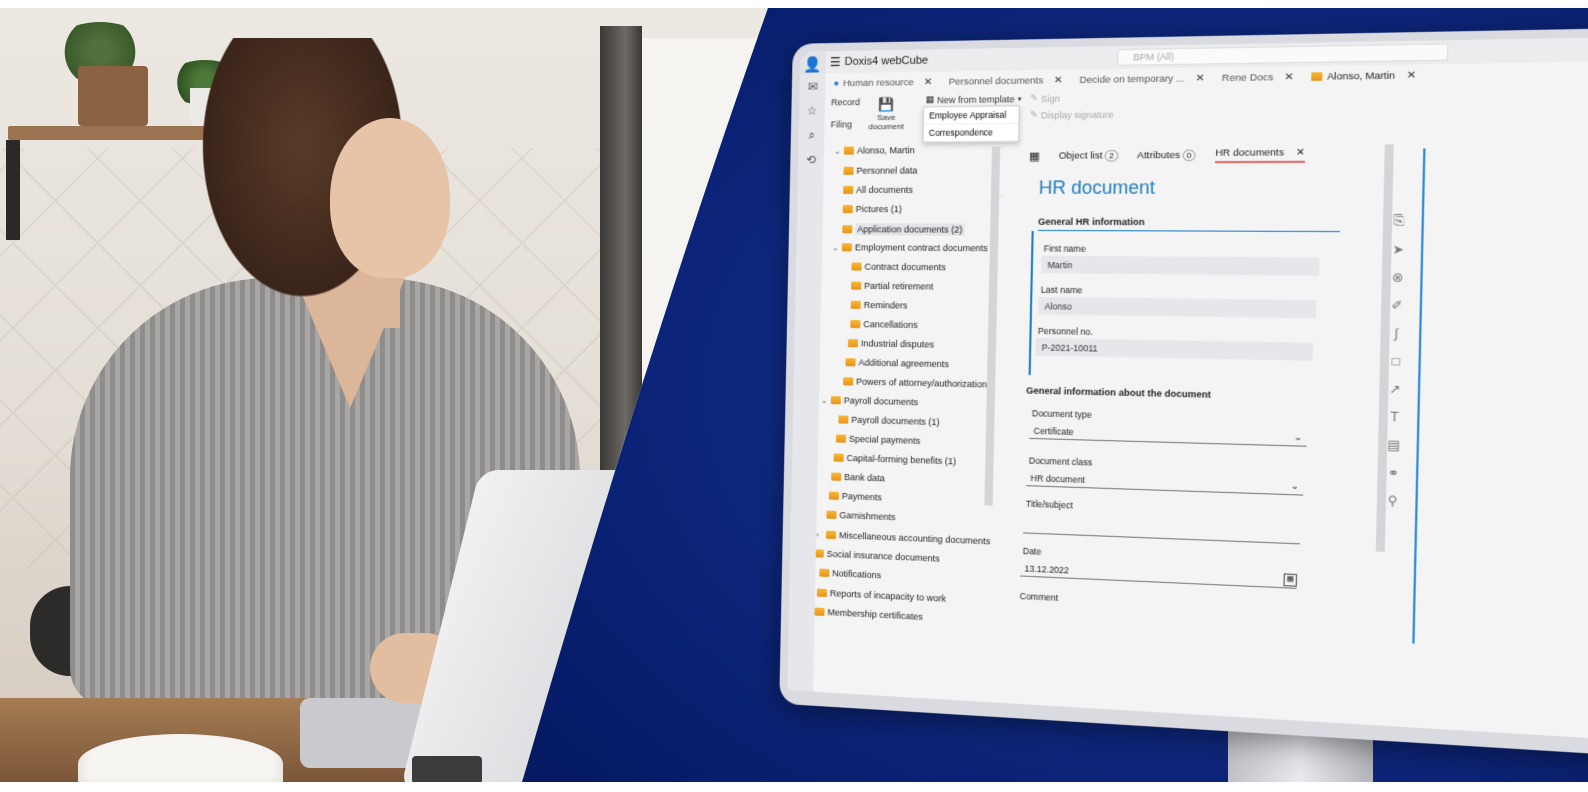 This screenshot has width=1588, height=792. I want to click on tree-item: Additional agreements, so click(897, 363).